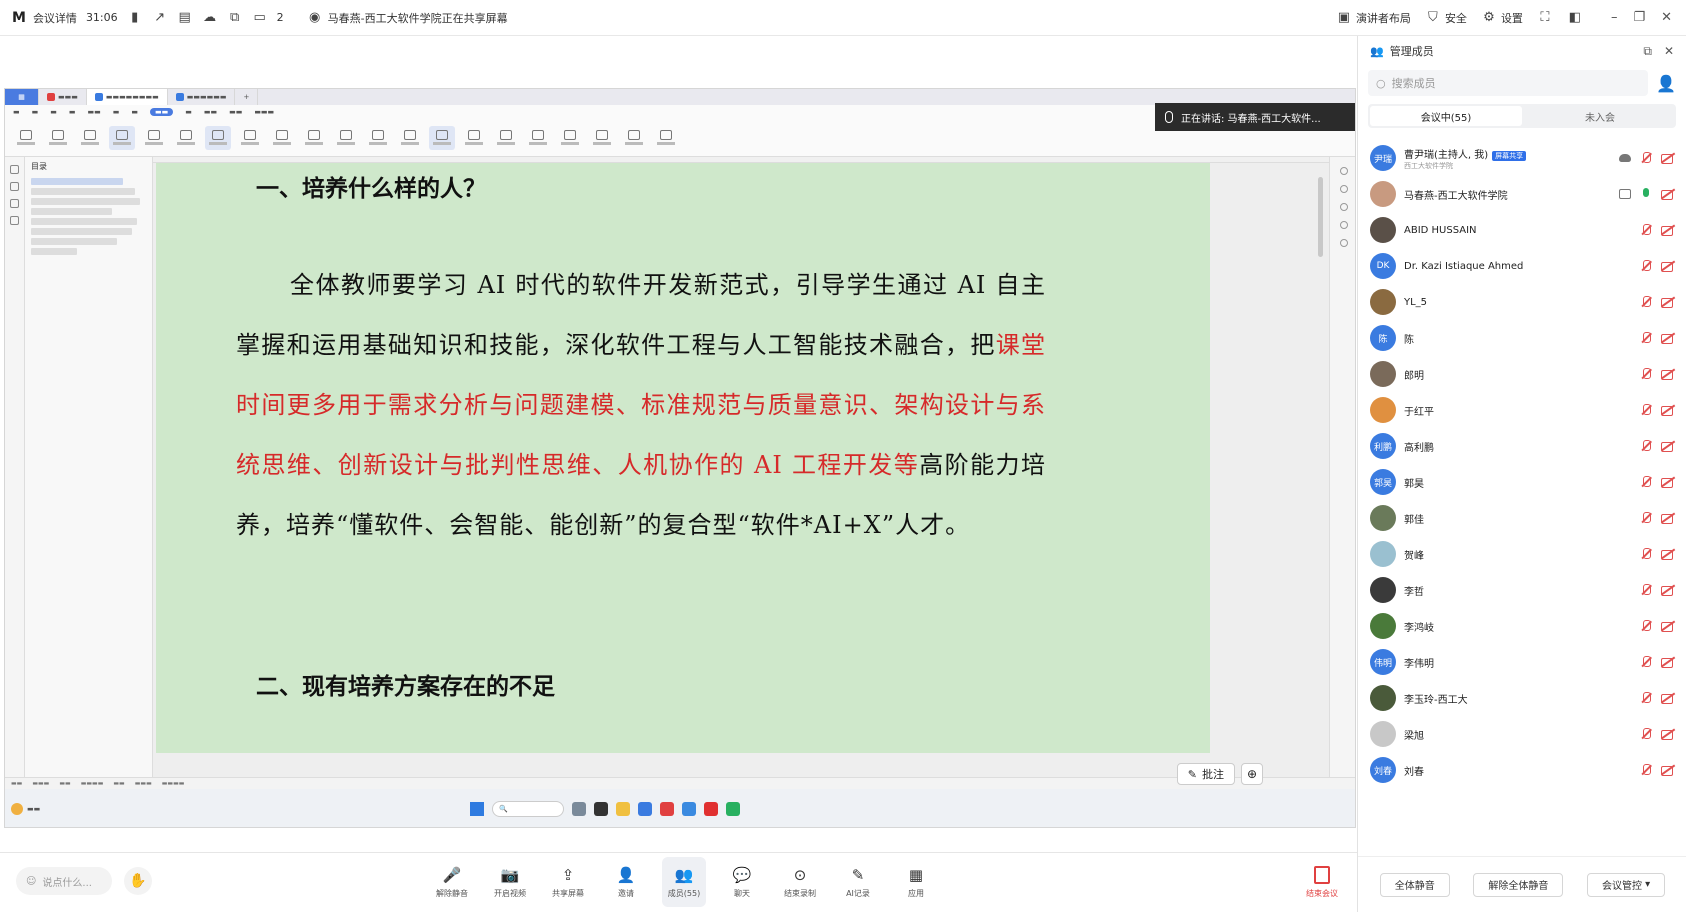 This screenshot has width=1686, height=912. What do you see at coordinates (1522, 266) in the screenshot?
I see `member-row: DK Dr. Kazi Istiaque Ahmed` at bounding box center [1522, 266].